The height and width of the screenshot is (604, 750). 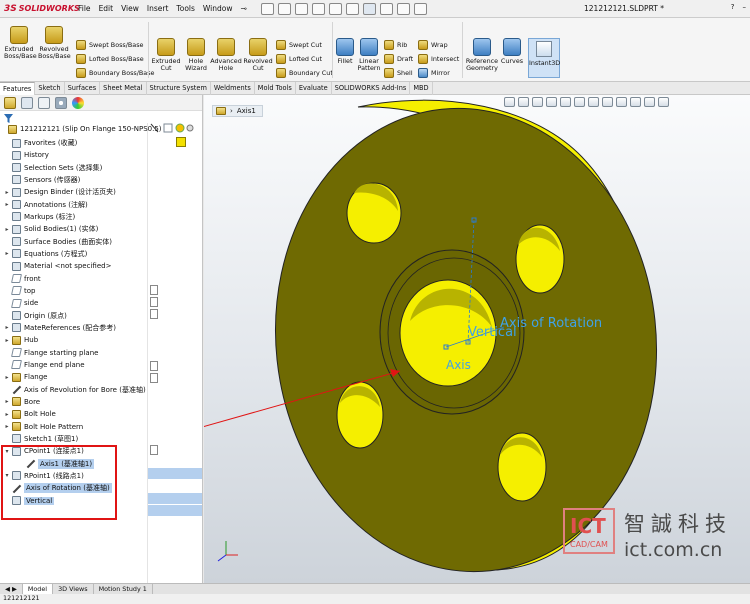 I want to click on tab-sketch: Sketch, so click(x=50, y=88).